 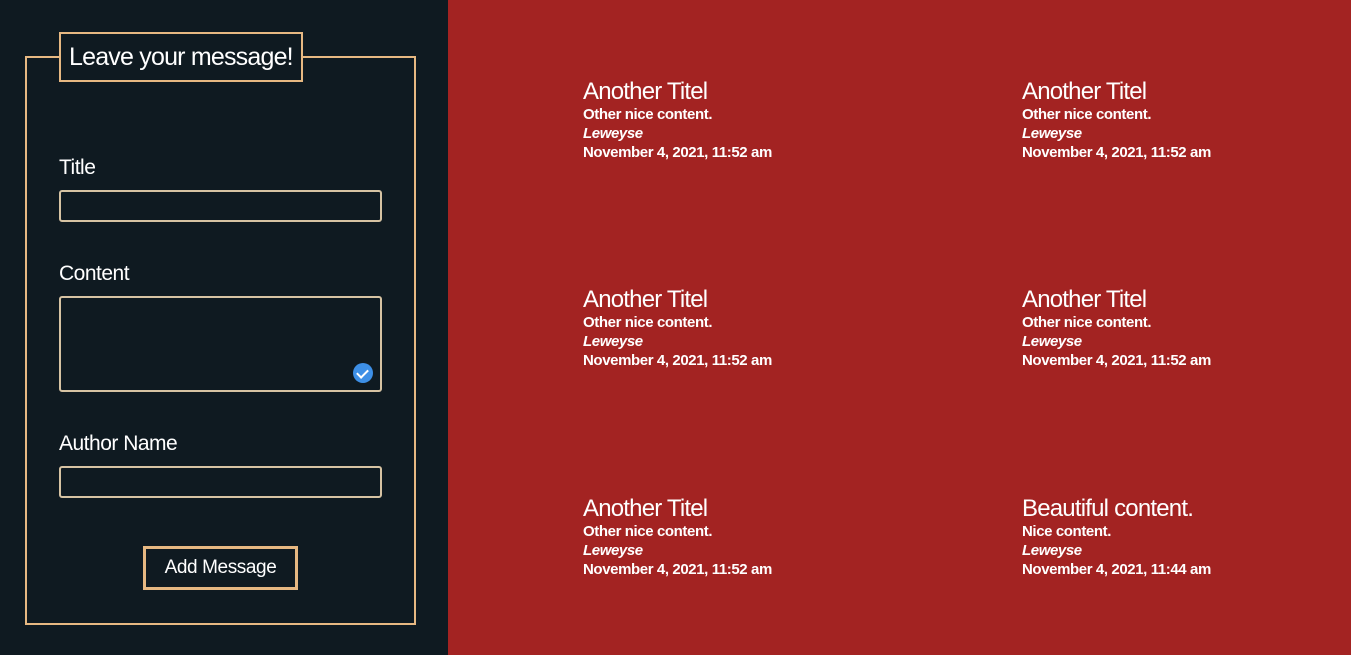 I want to click on message-date: November 4, 2021, 11:44 am, so click(x=1116, y=569).